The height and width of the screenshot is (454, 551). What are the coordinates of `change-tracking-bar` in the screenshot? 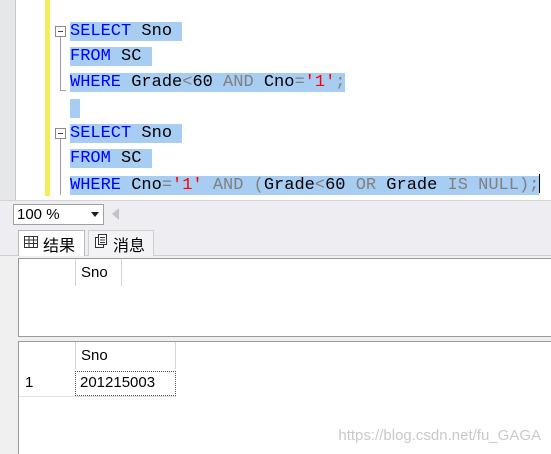 It's located at (47, 98).